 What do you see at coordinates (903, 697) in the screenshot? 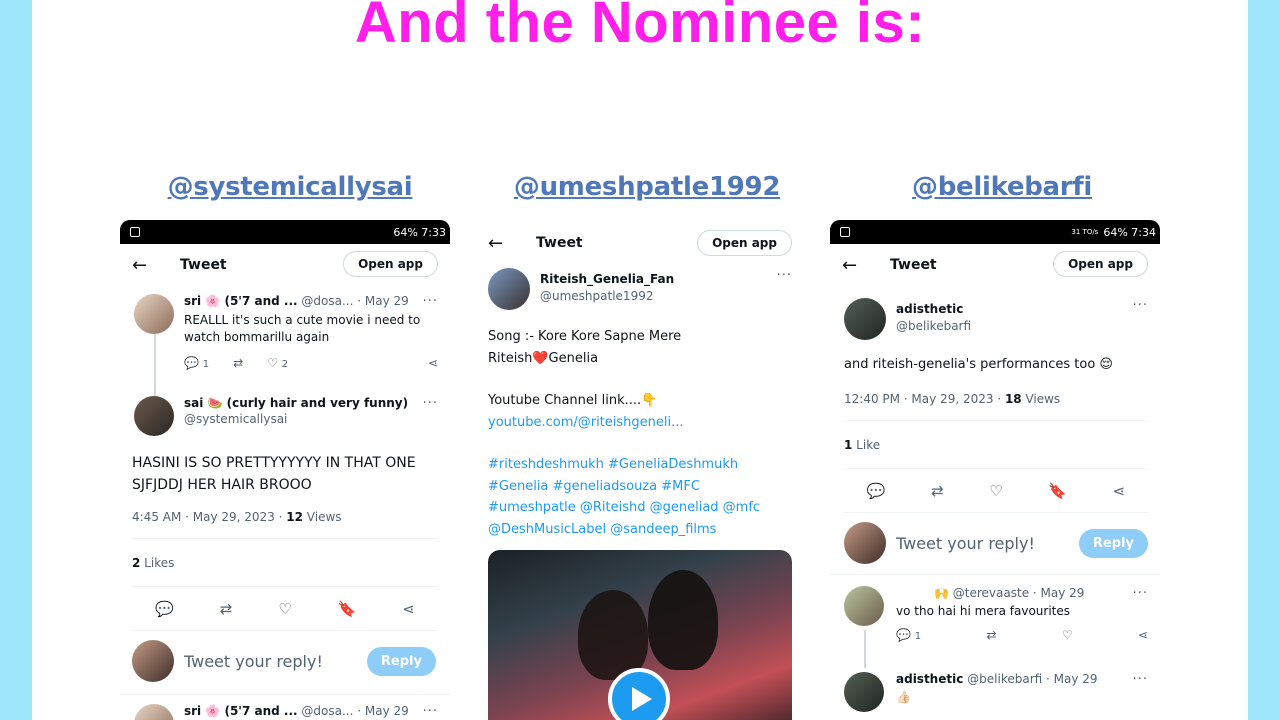
I see `reply-text: 👍🏻` at bounding box center [903, 697].